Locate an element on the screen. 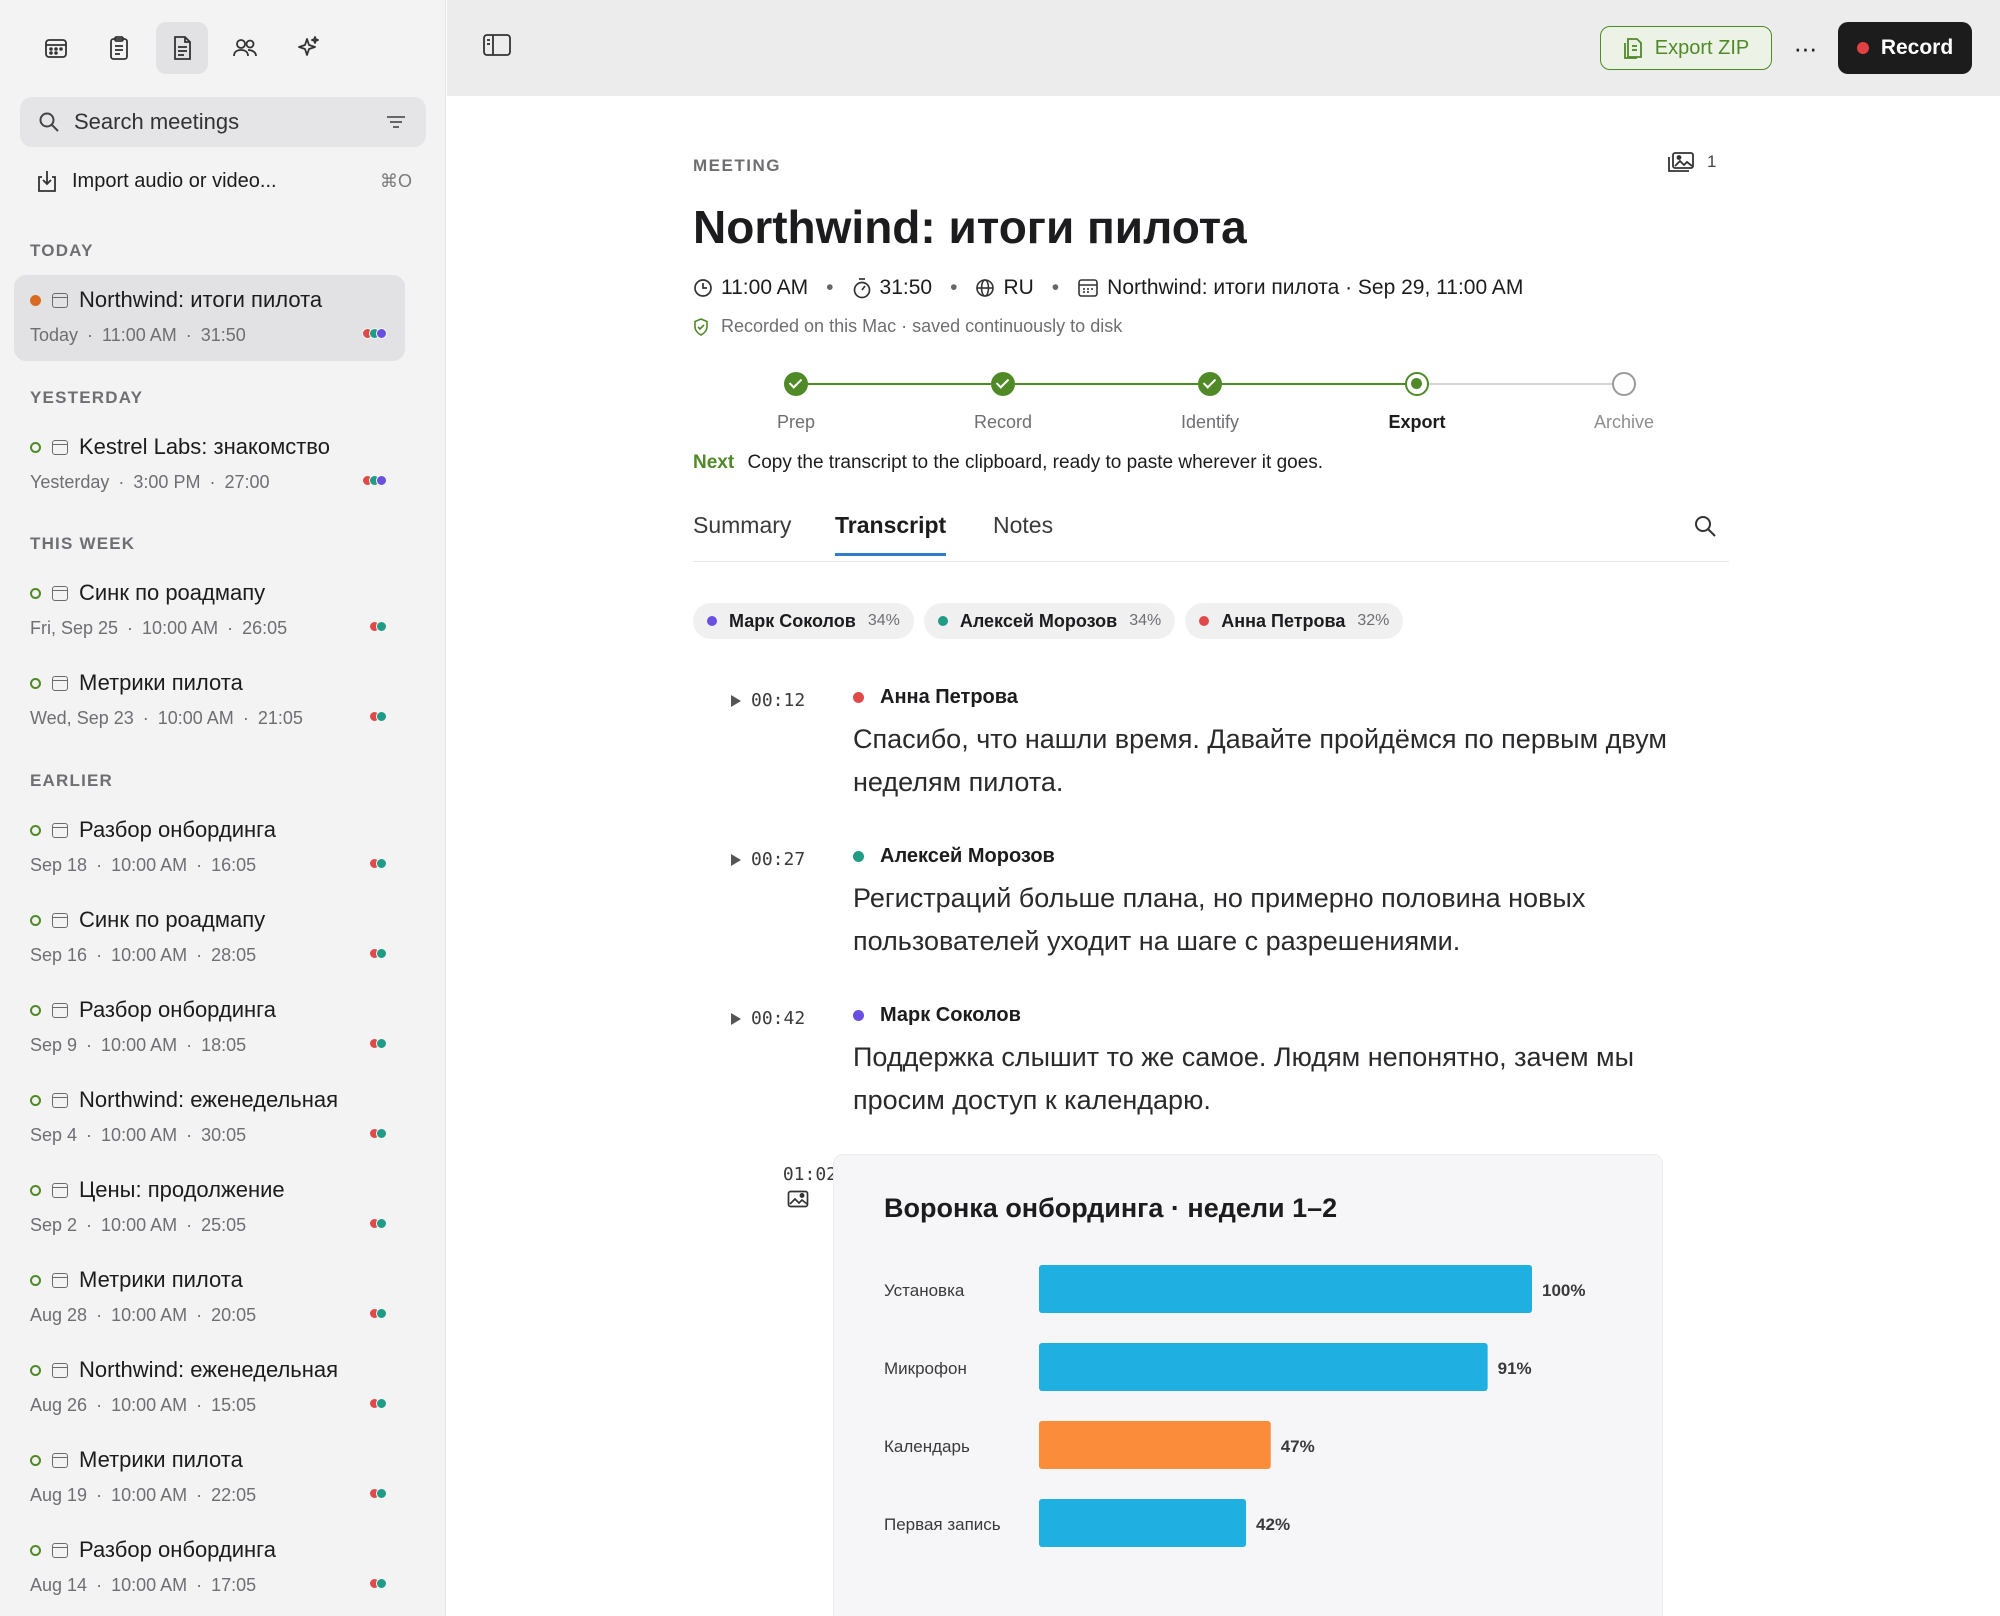 The image size is (2000, 1616). tab-summary: Summary is located at coordinates (742, 532).